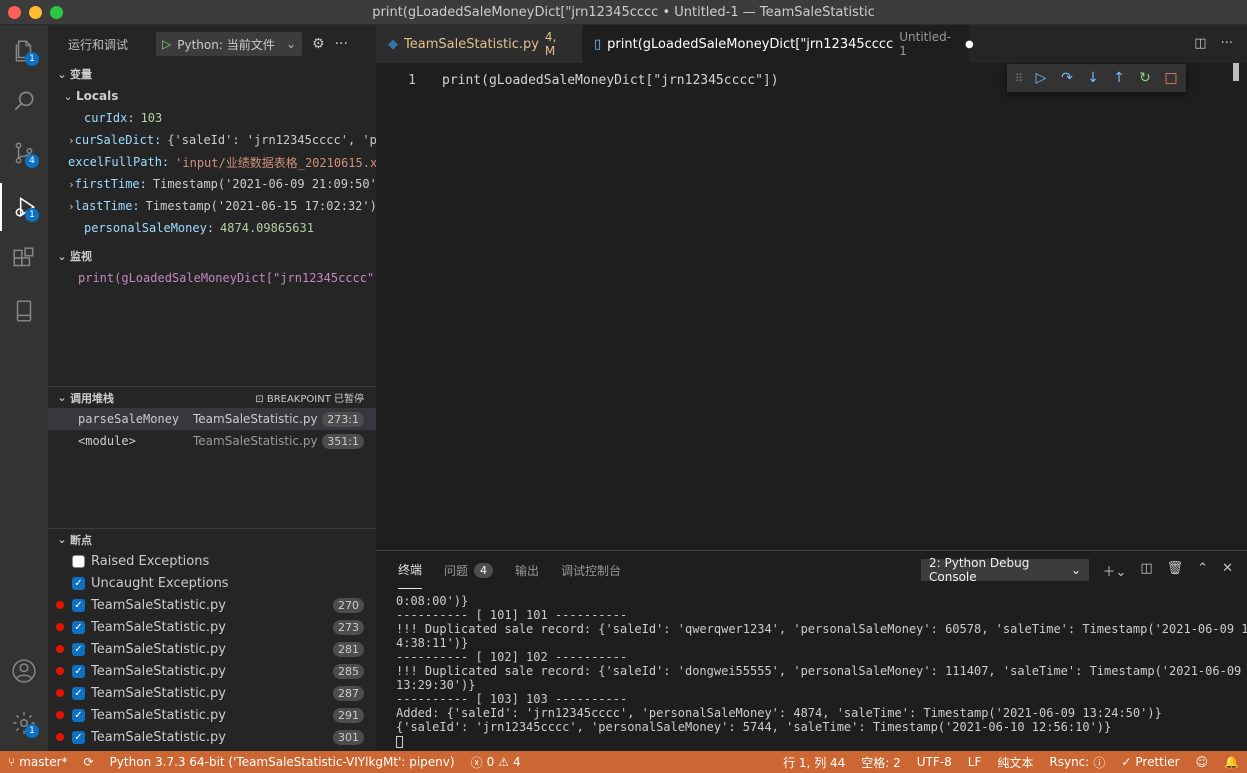 The image size is (1247, 773). What do you see at coordinates (56, 12) in the screenshot?
I see `maximize-window-button` at bounding box center [56, 12].